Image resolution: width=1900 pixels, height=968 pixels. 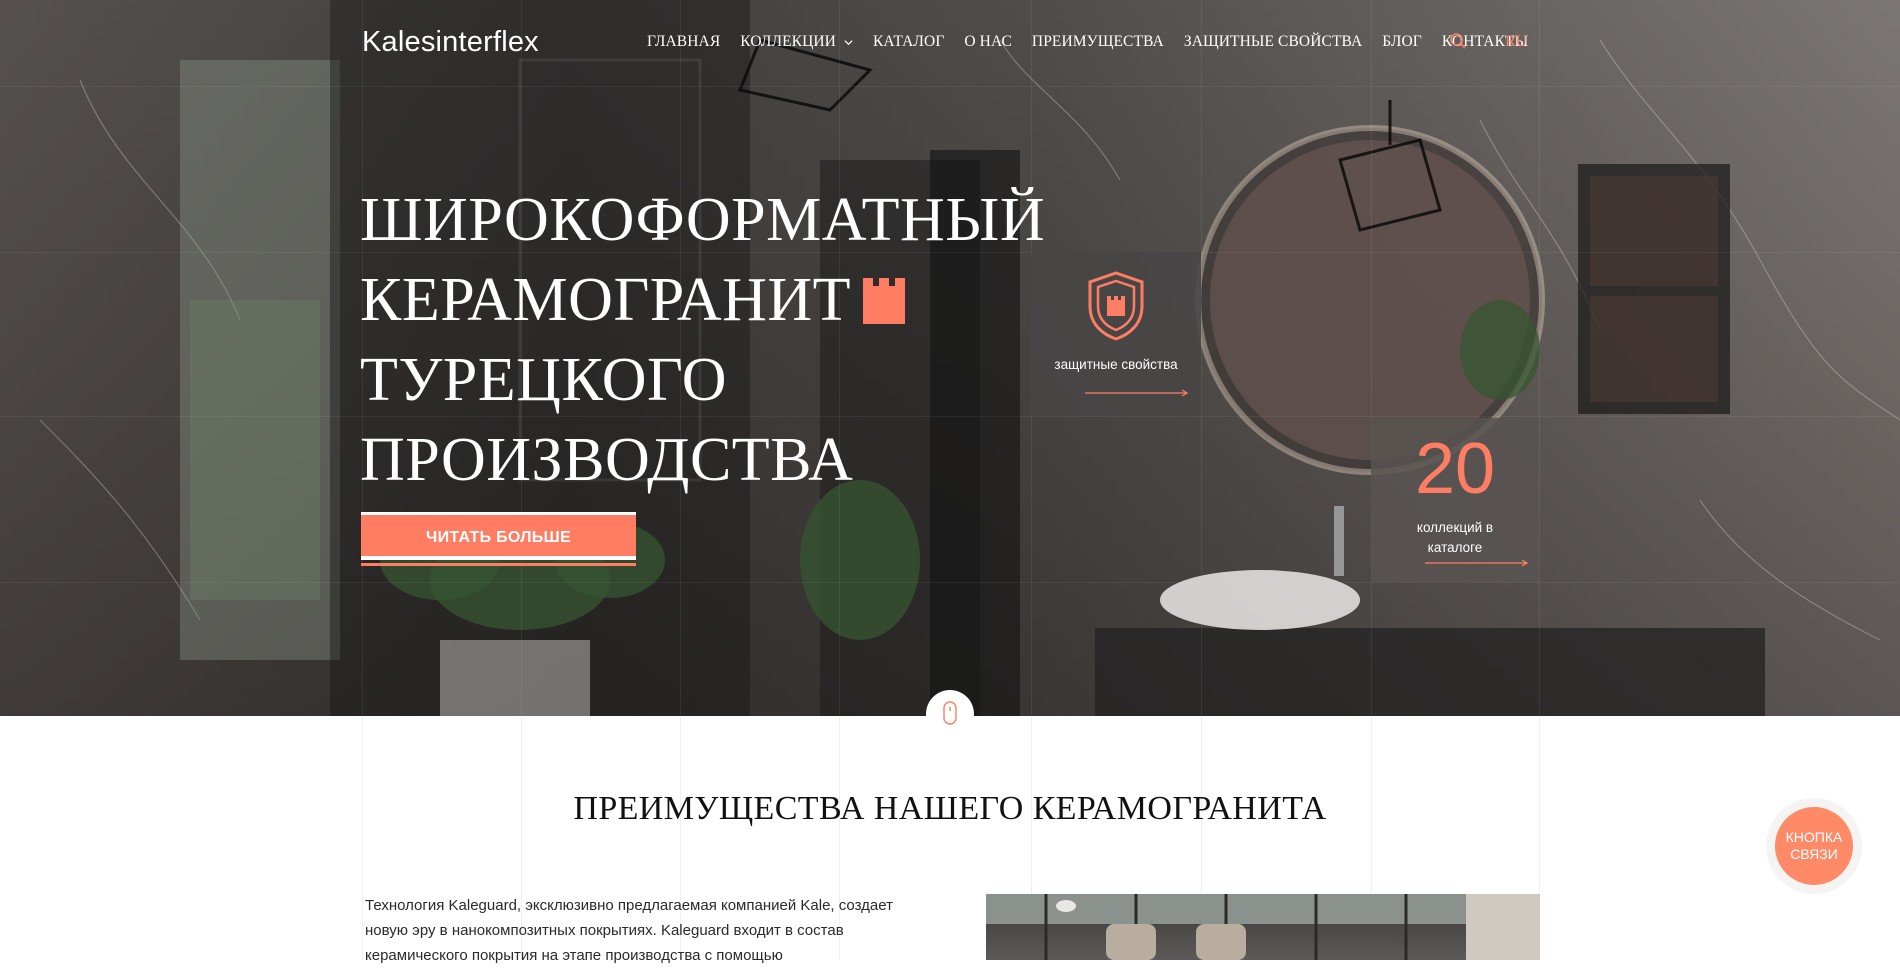 What do you see at coordinates (606, 300) in the screenshot?
I see `headline-line-2-text: КЕРАМОГРАНИТ` at bounding box center [606, 300].